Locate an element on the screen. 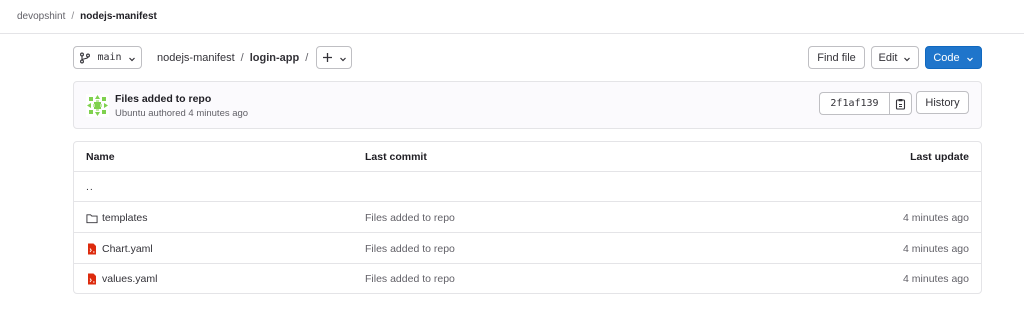  code-dropdown-button: Code is located at coordinates (953, 57).